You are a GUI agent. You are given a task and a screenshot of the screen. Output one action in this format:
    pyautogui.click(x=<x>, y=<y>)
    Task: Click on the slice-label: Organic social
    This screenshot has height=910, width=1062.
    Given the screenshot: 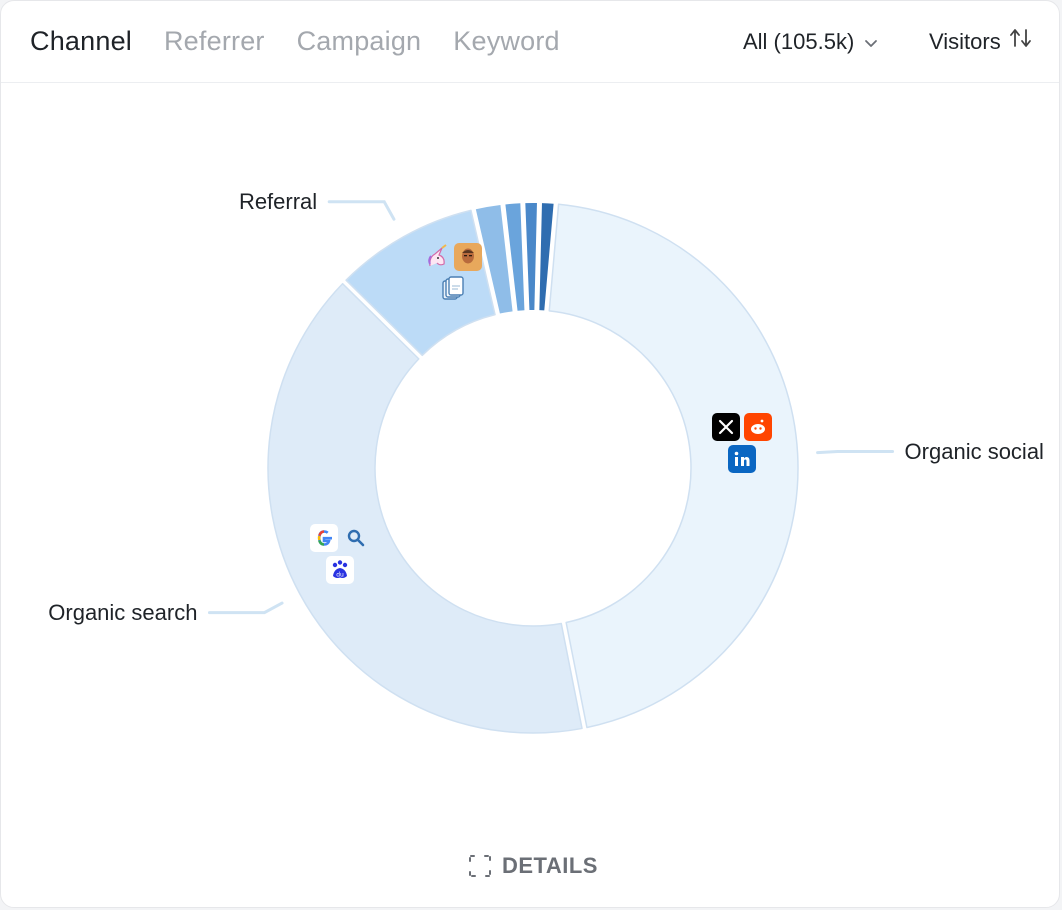 What is the action you would take?
    pyautogui.click(x=974, y=451)
    